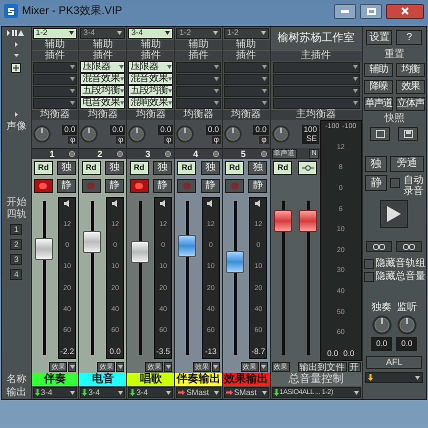 This screenshot has width=428, height=428. Describe the element at coordinates (198, 379) in the screenshot. I see `channel-name: 伴奏输出` at that location.